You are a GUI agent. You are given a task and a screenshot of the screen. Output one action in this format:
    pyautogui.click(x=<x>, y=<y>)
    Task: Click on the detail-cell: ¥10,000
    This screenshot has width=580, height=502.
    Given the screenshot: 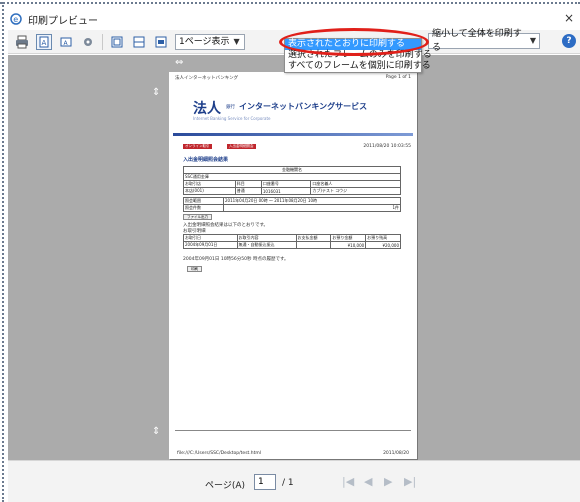 What is the action you would take?
    pyautogui.click(x=348, y=245)
    